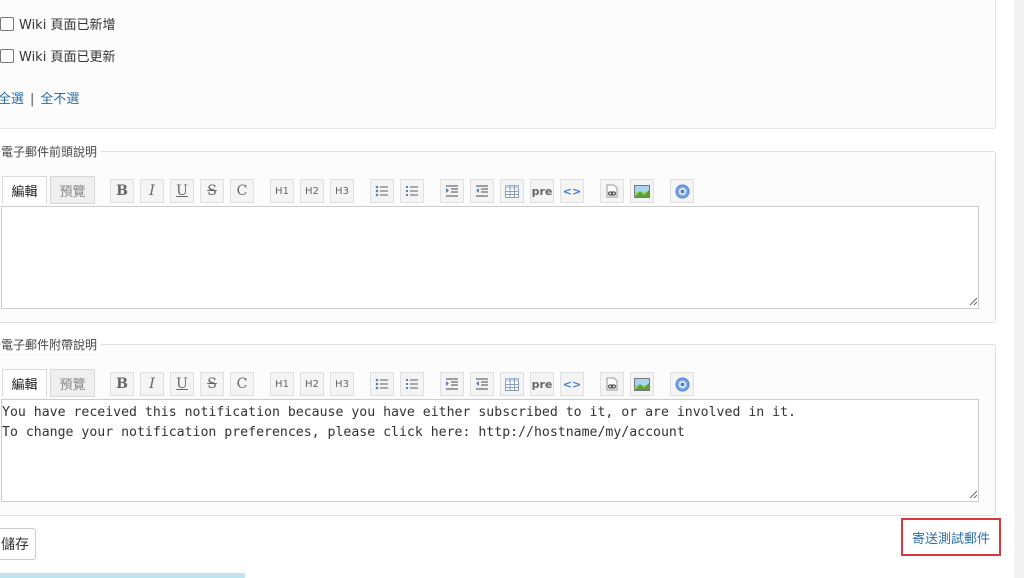  Describe the element at coordinates (67, 25) in the screenshot. I see `checkbox-label: Wiki 頁面已新增` at that location.